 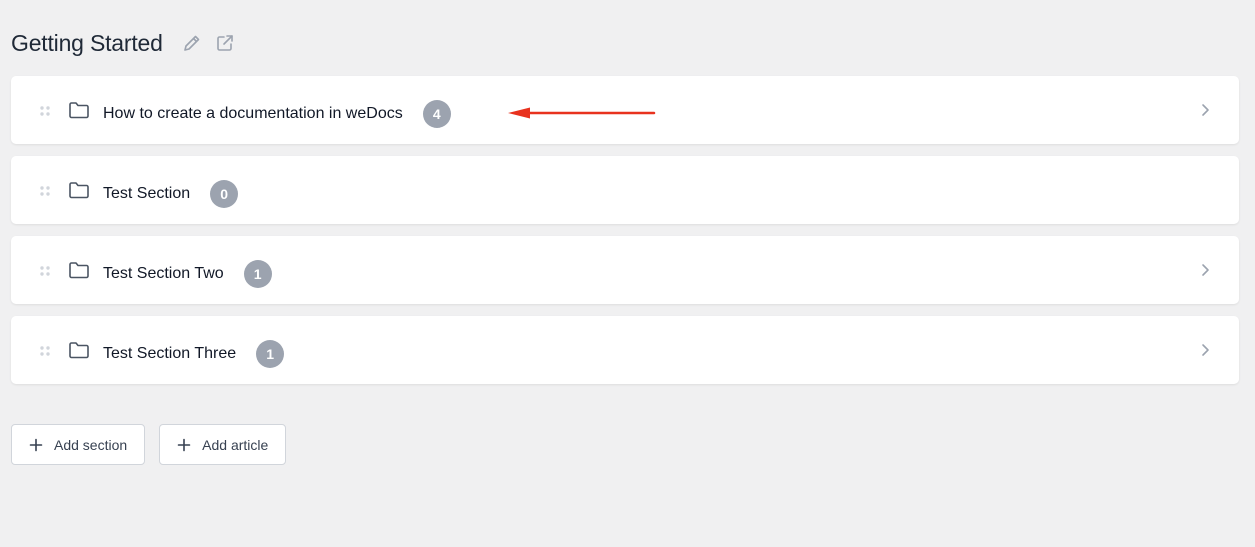 What do you see at coordinates (224, 194) in the screenshot?
I see `article-count-badge: 0` at bounding box center [224, 194].